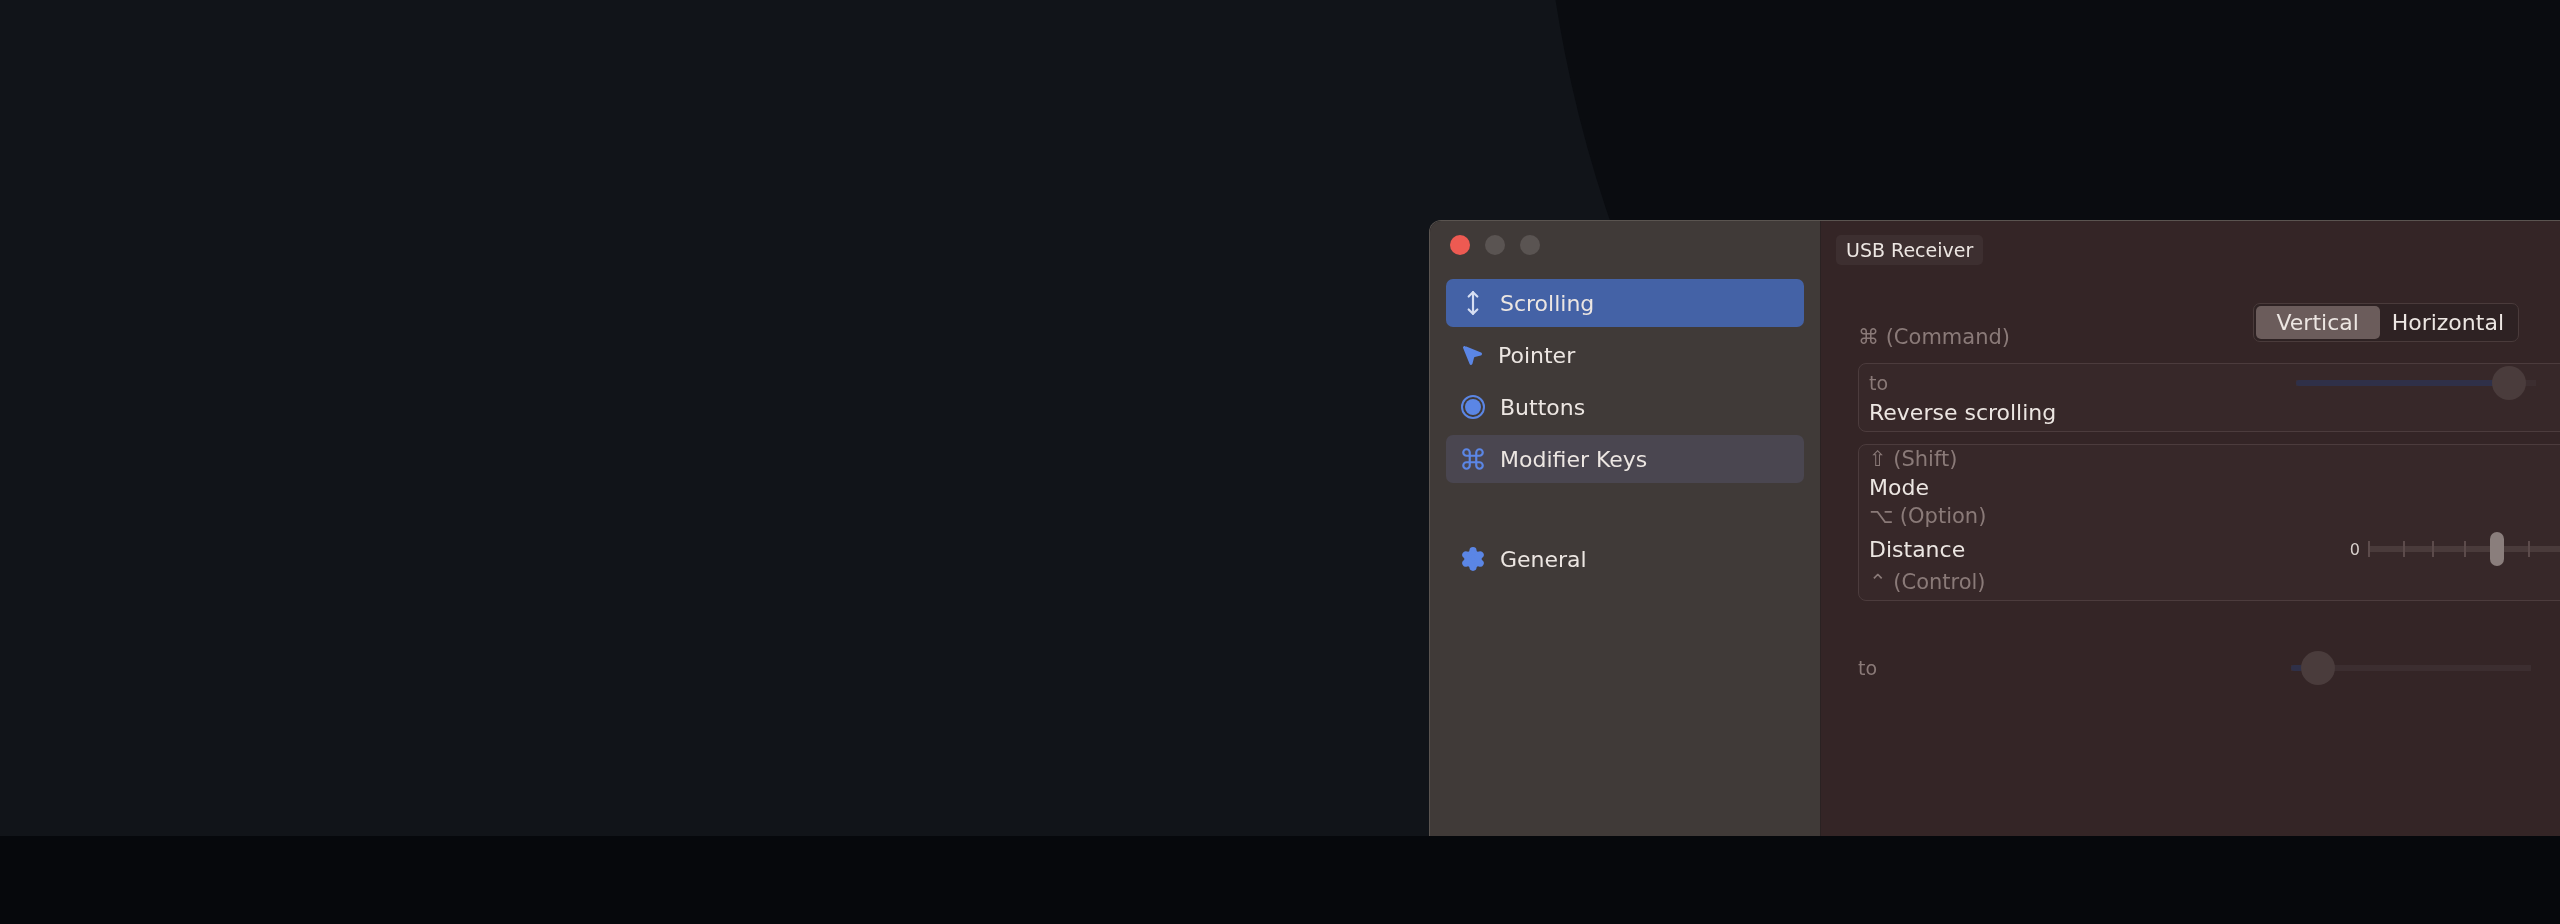  I want to click on faded-label: ⌥ (Option), so click(1928, 516).